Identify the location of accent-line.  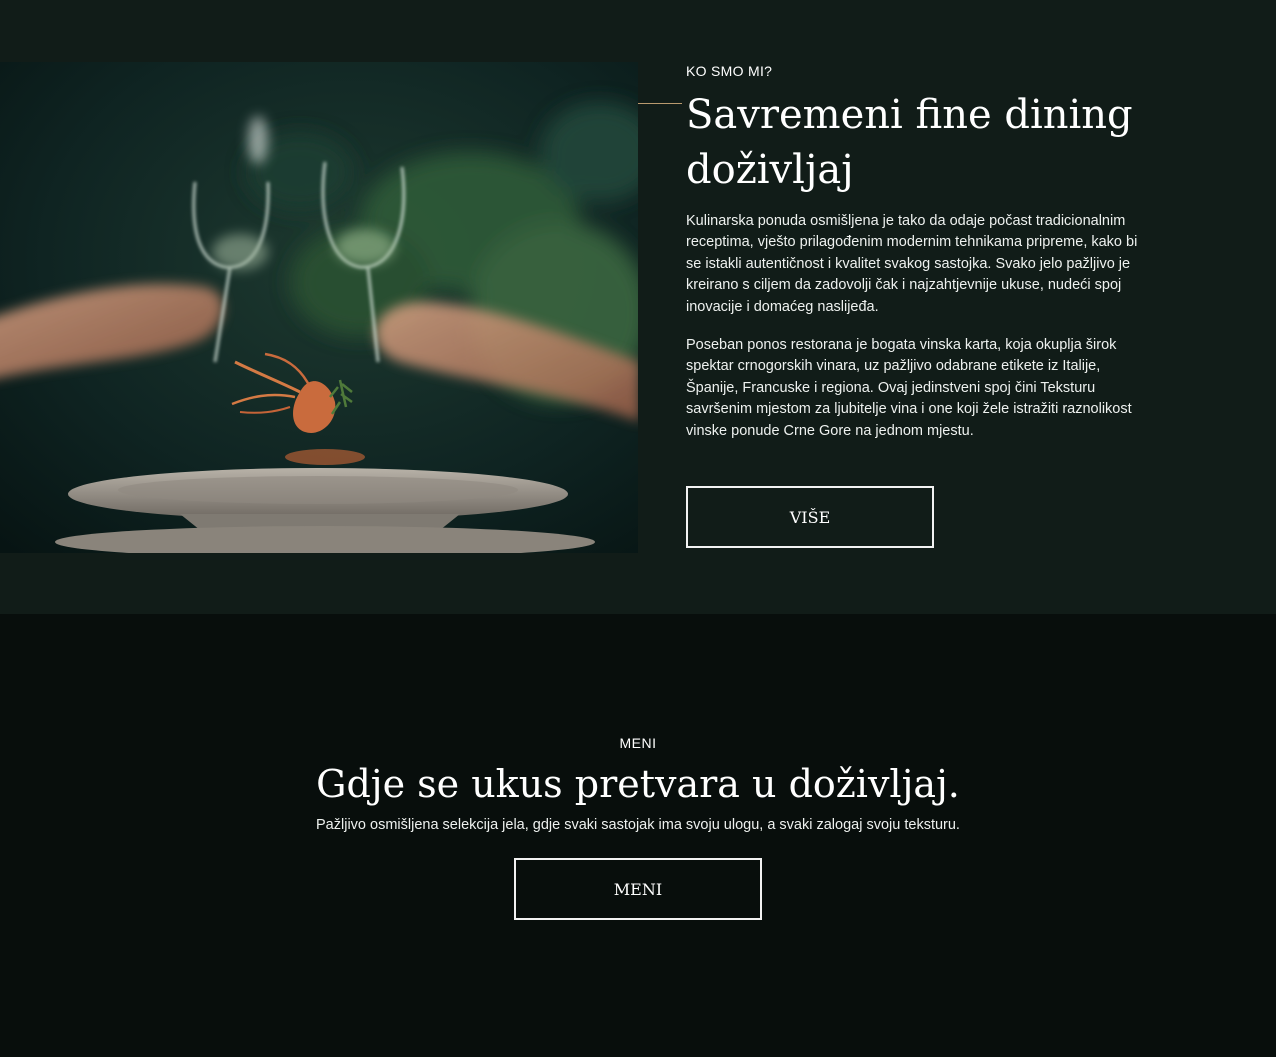
(660, 103).